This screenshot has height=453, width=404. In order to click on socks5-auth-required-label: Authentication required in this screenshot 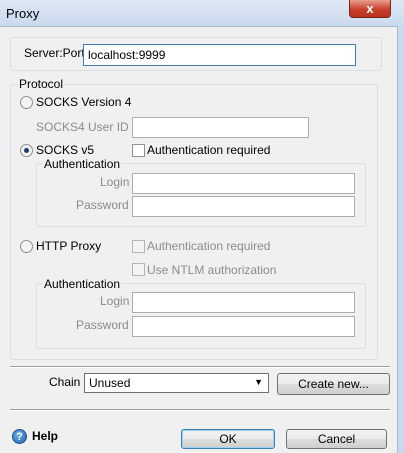, I will do `click(209, 150)`.